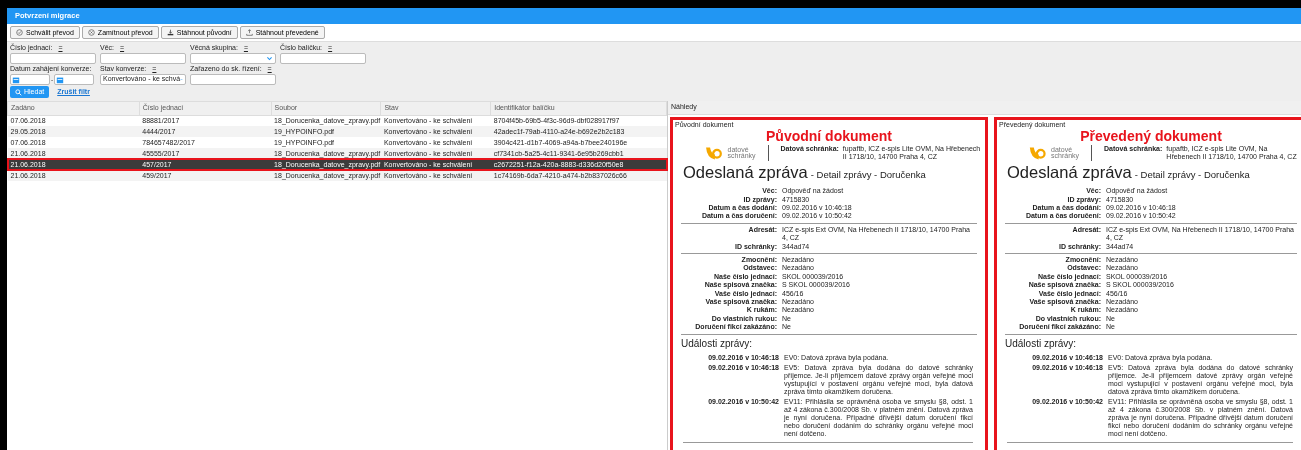  I want to click on select-field, so click(233, 58).